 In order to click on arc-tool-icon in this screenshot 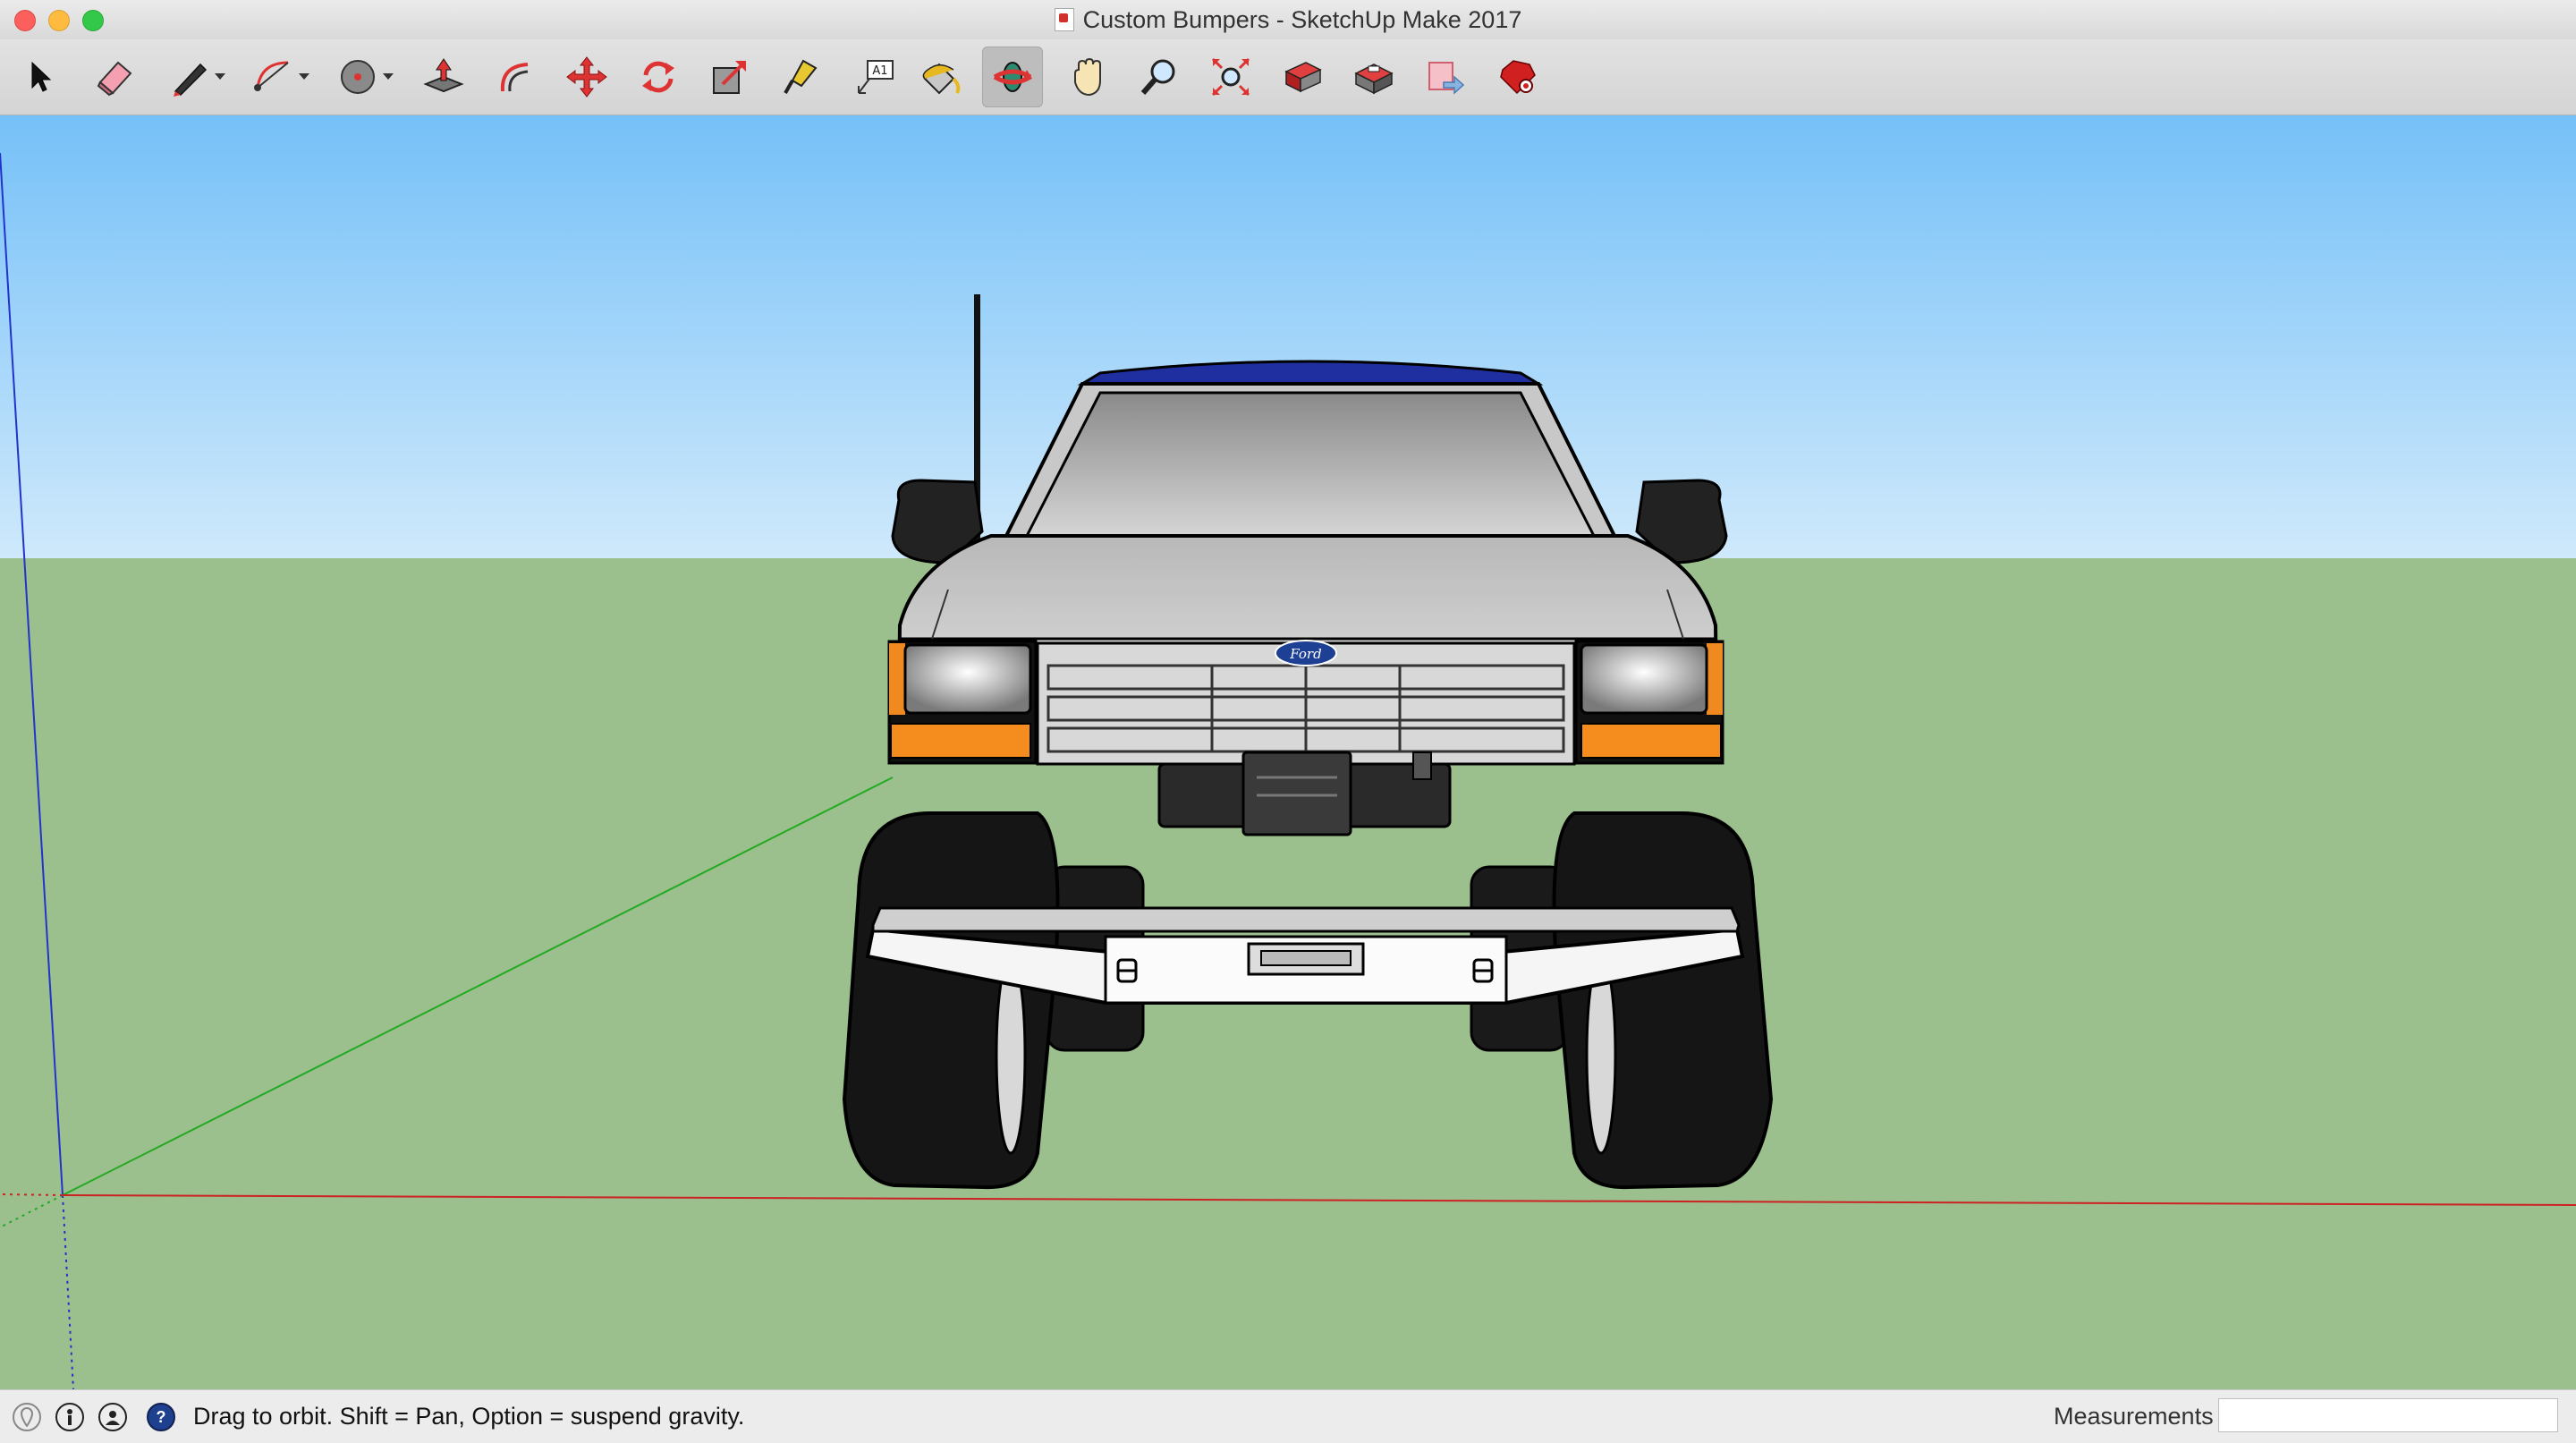, I will do `click(271, 76)`.